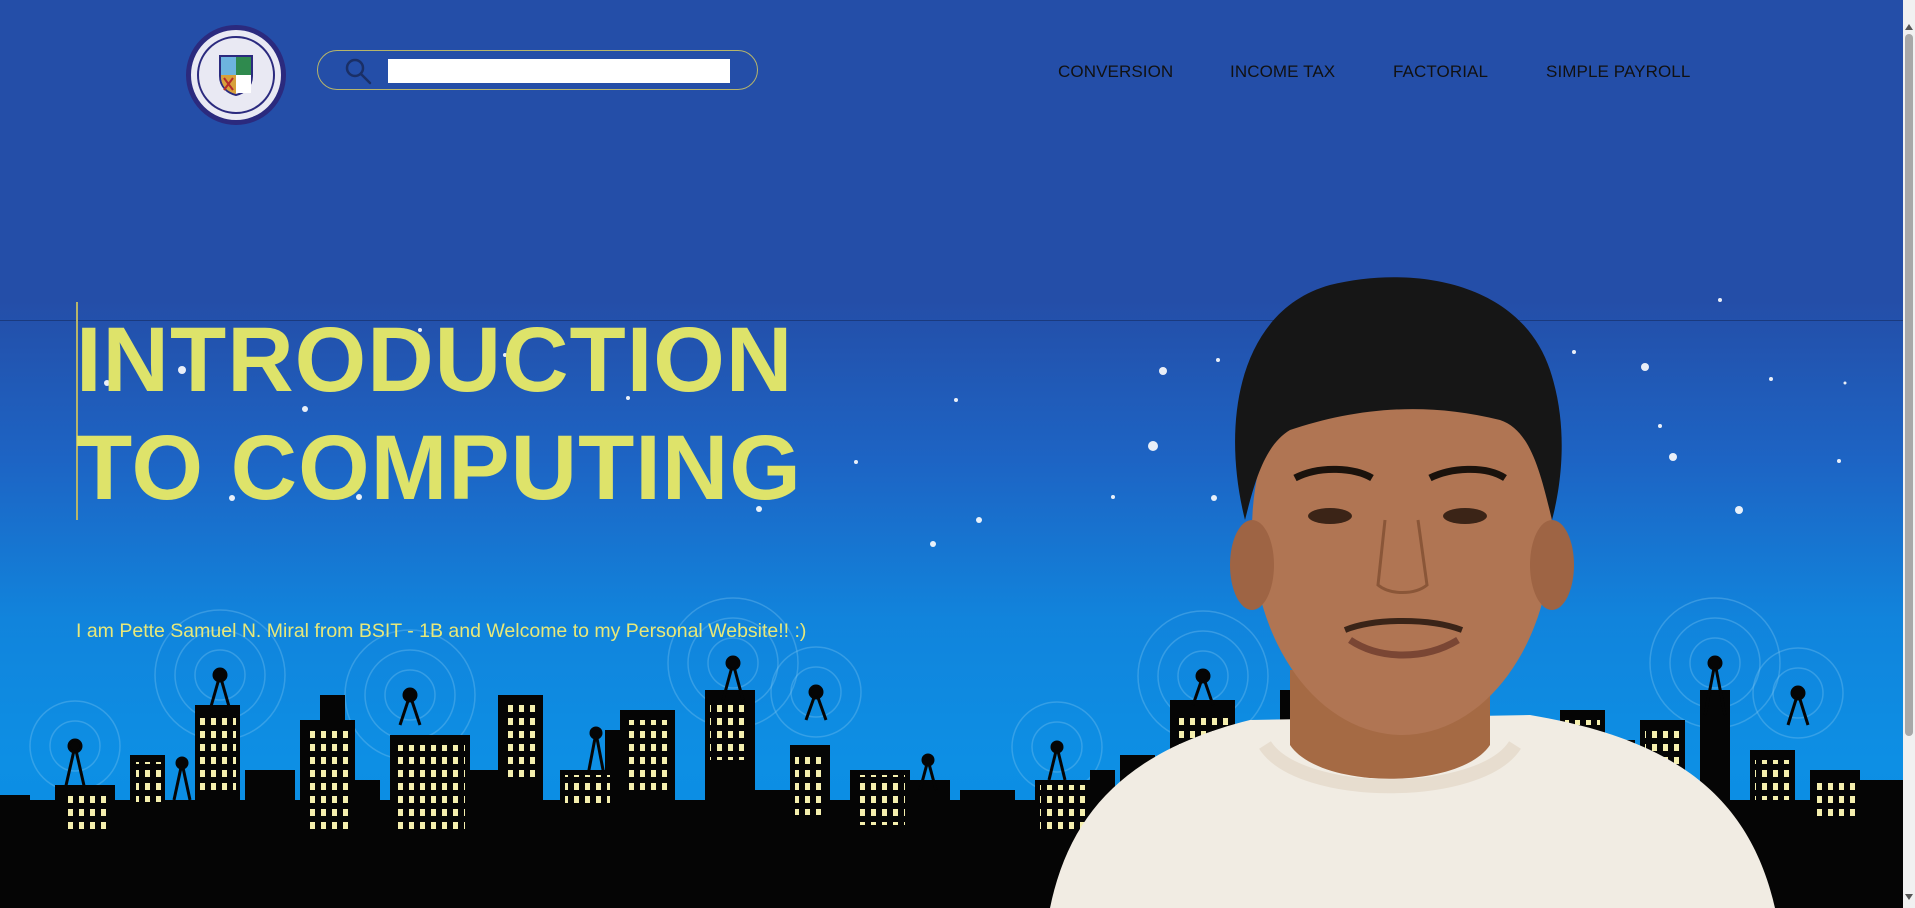 This screenshot has height=908, width=1915. I want to click on hero-title: INTRODUCTION TO COMPUTING, so click(439, 414).